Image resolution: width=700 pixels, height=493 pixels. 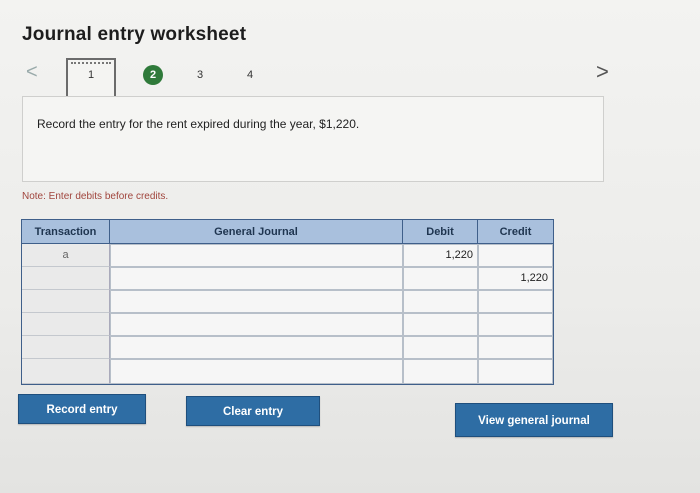 I want to click on step-1-label: 1, so click(x=91, y=75).